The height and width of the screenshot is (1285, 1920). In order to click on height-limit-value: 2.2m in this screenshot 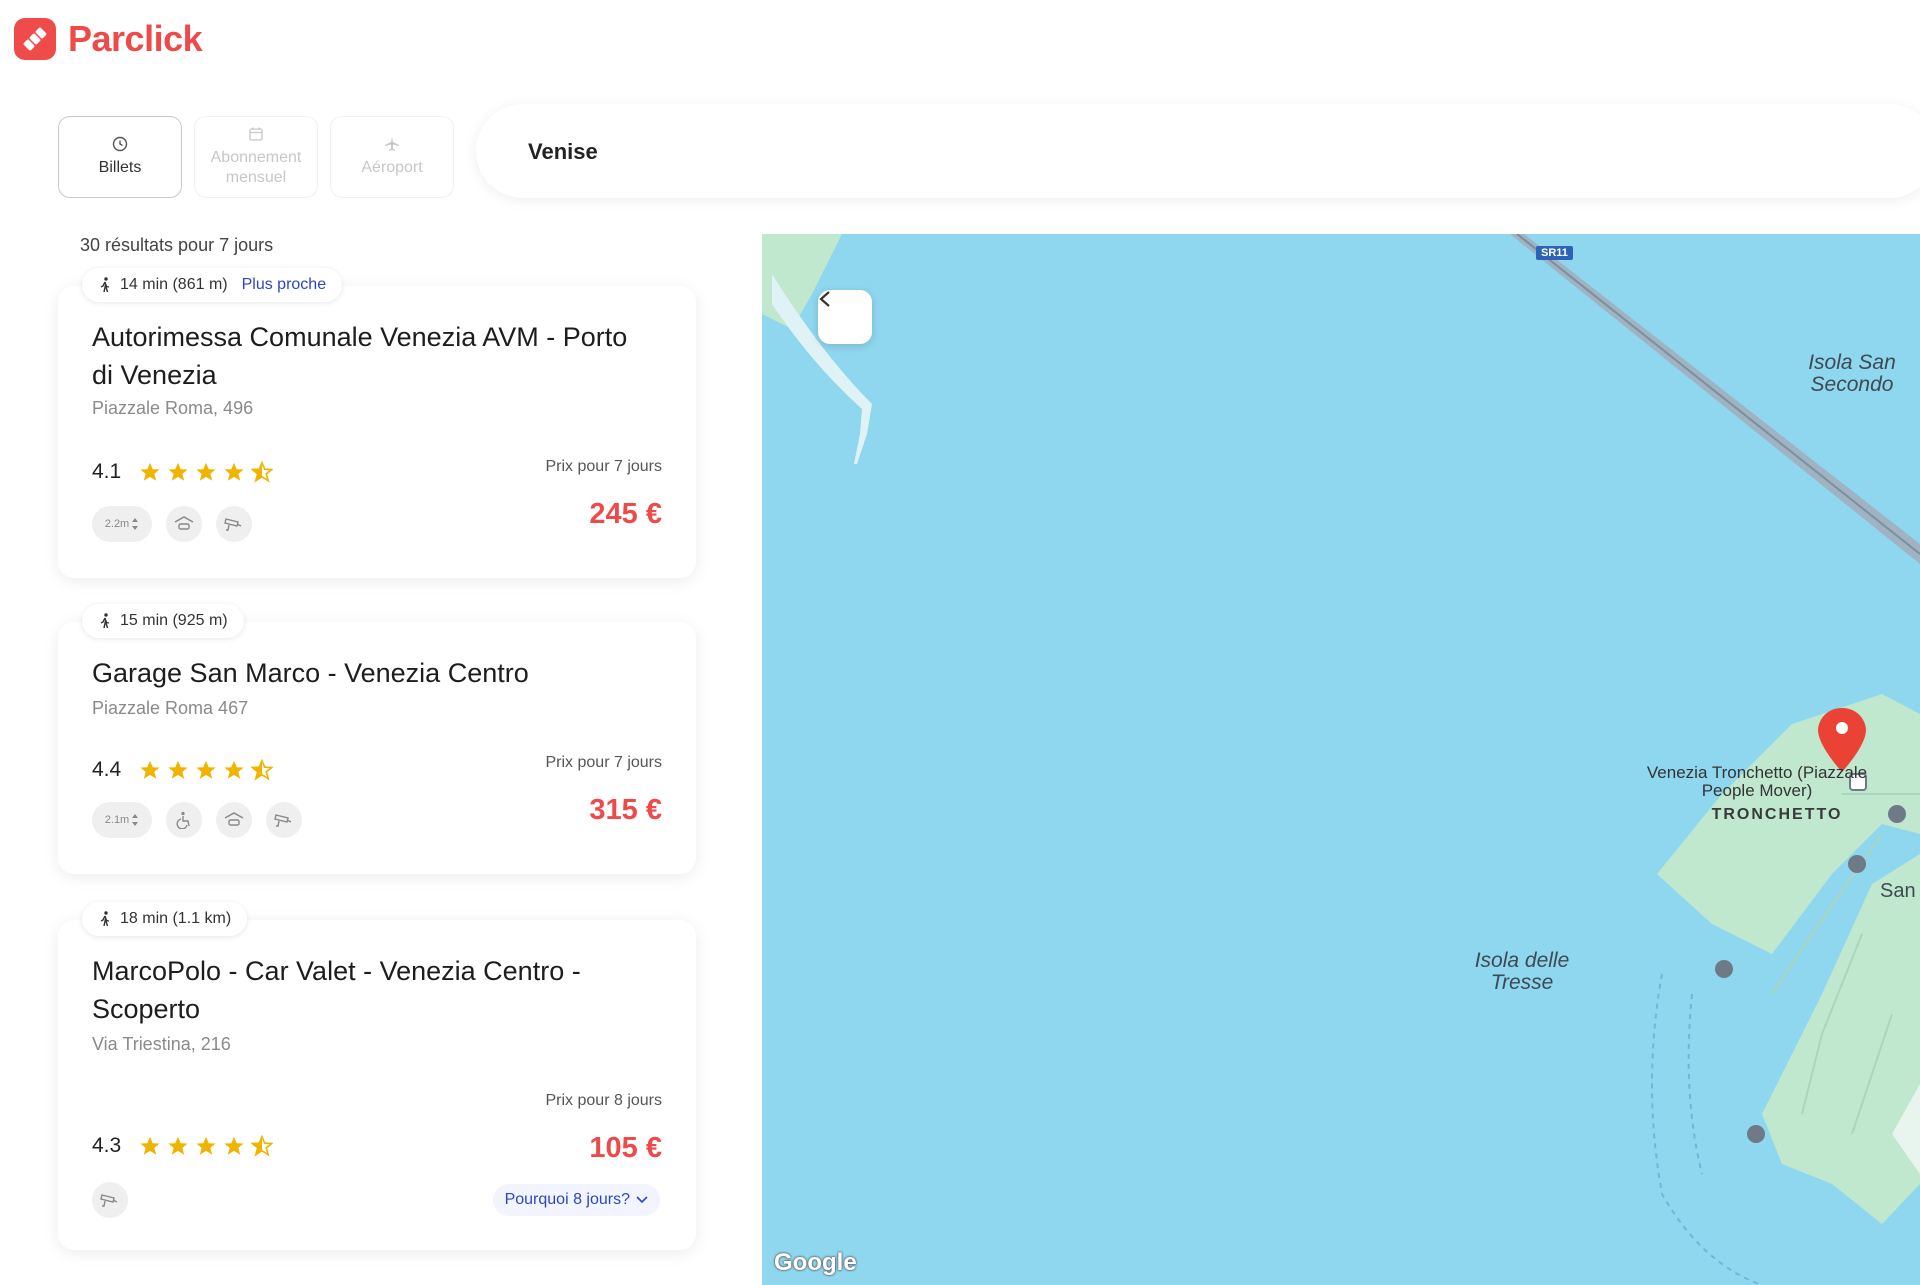, I will do `click(117, 524)`.